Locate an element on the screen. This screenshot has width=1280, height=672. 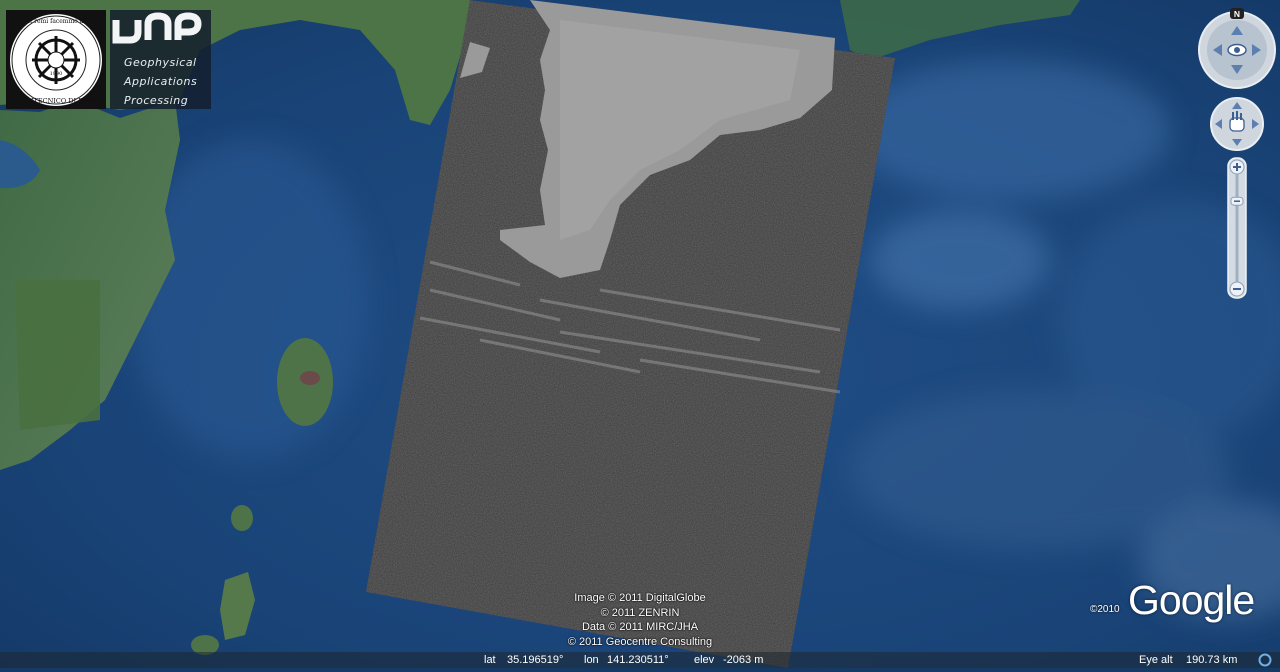
credit-line: Data © 2011 MIRC/JHA is located at coordinates (640, 627).